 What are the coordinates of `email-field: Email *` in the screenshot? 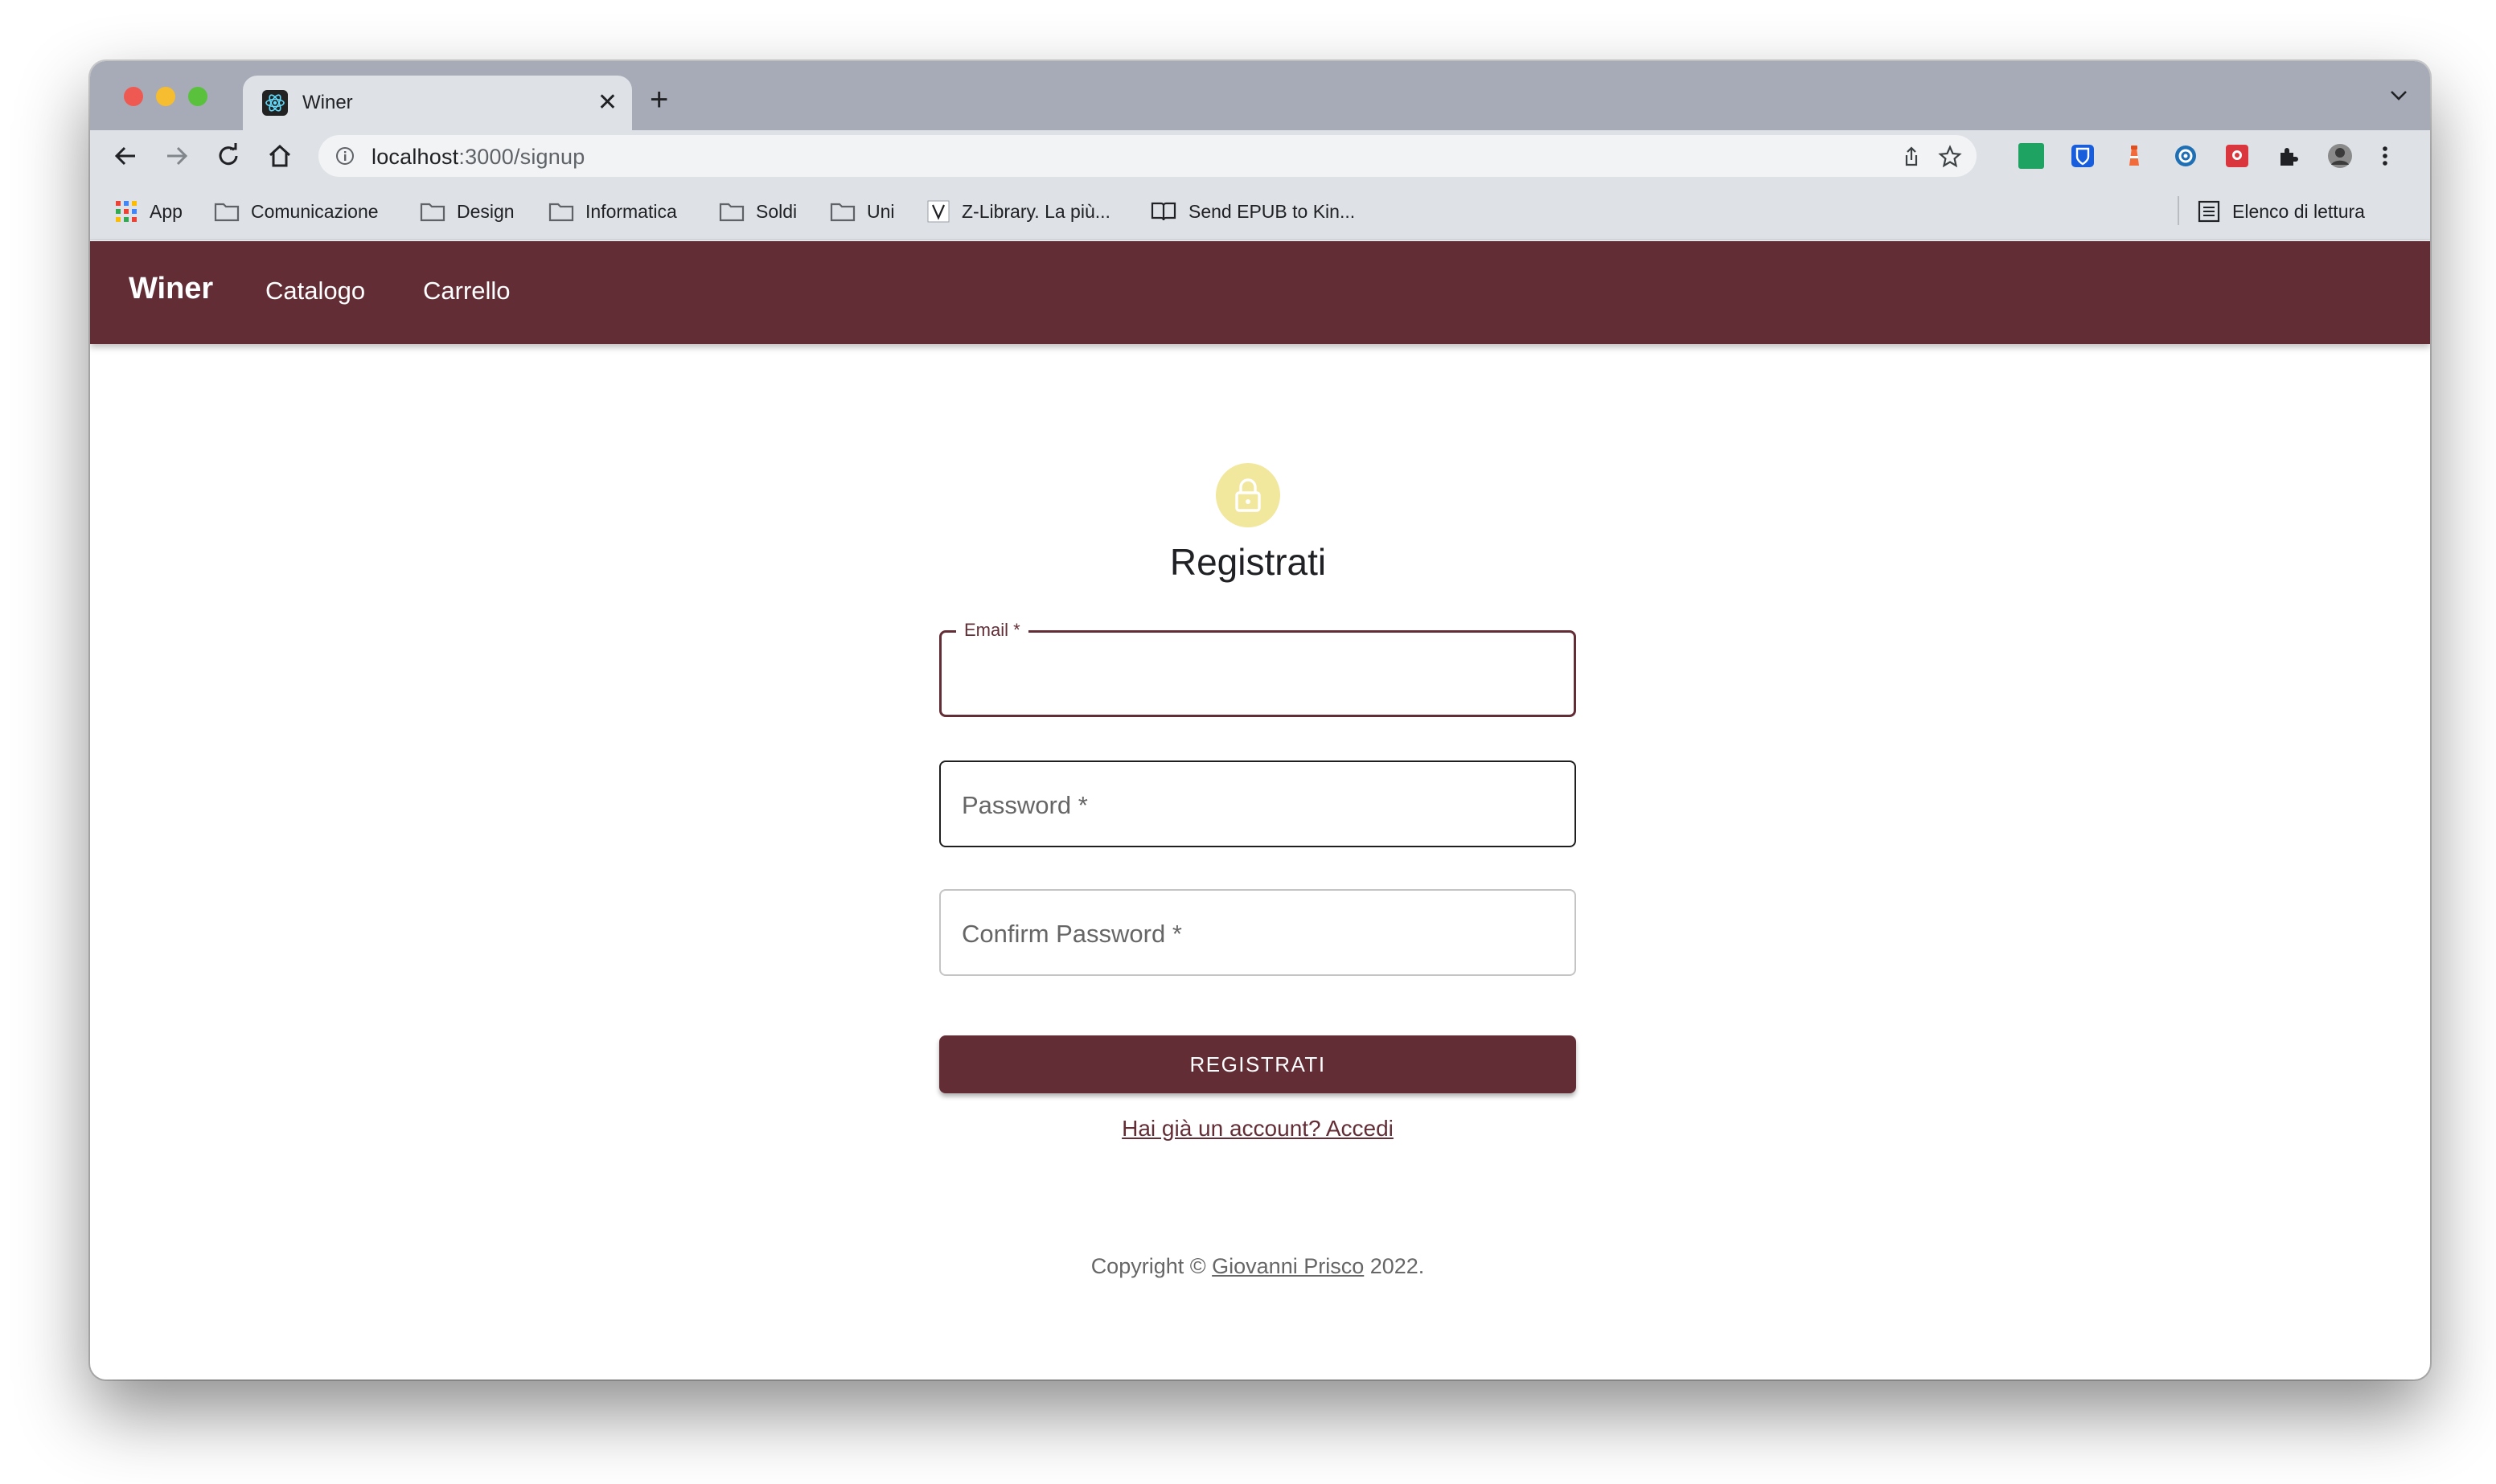 It's located at (1257, 669).